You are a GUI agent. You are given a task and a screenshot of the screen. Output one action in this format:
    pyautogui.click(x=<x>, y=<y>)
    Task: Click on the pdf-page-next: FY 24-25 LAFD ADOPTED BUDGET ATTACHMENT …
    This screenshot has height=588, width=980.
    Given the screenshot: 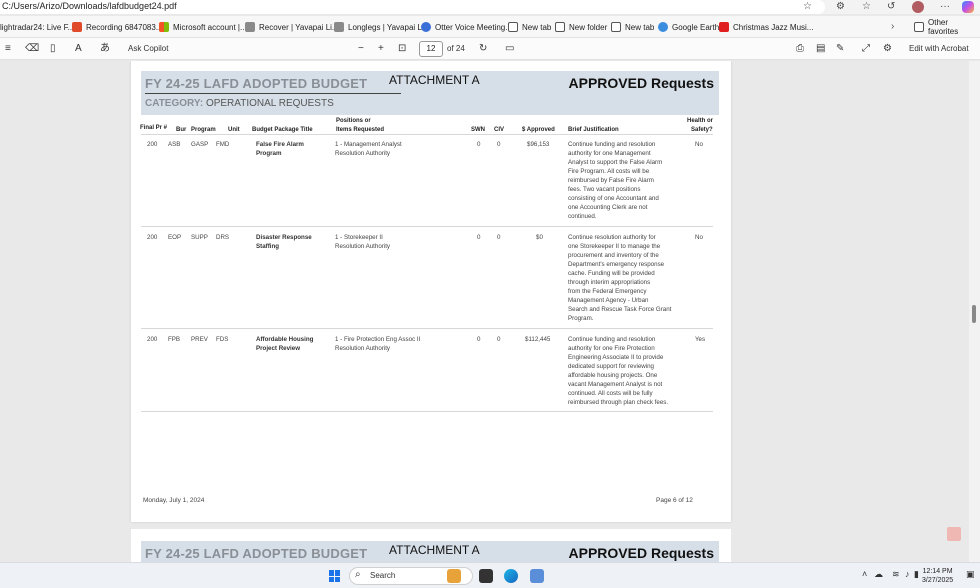 What is the action you would take?
    pyautogui.click(x=431, y=545)
    